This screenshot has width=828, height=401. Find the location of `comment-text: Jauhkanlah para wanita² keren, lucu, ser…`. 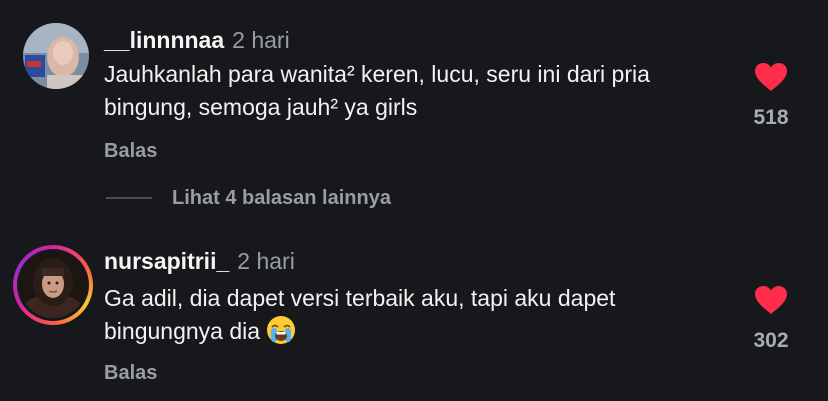

comment-text: Jauhkanlah para wanita² keren, lucu, ser… is located at coordinates (377, 90).